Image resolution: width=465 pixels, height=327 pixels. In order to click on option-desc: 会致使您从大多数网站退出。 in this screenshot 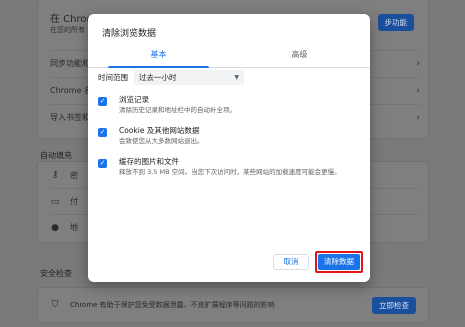, I will do `click(161, 141)`.